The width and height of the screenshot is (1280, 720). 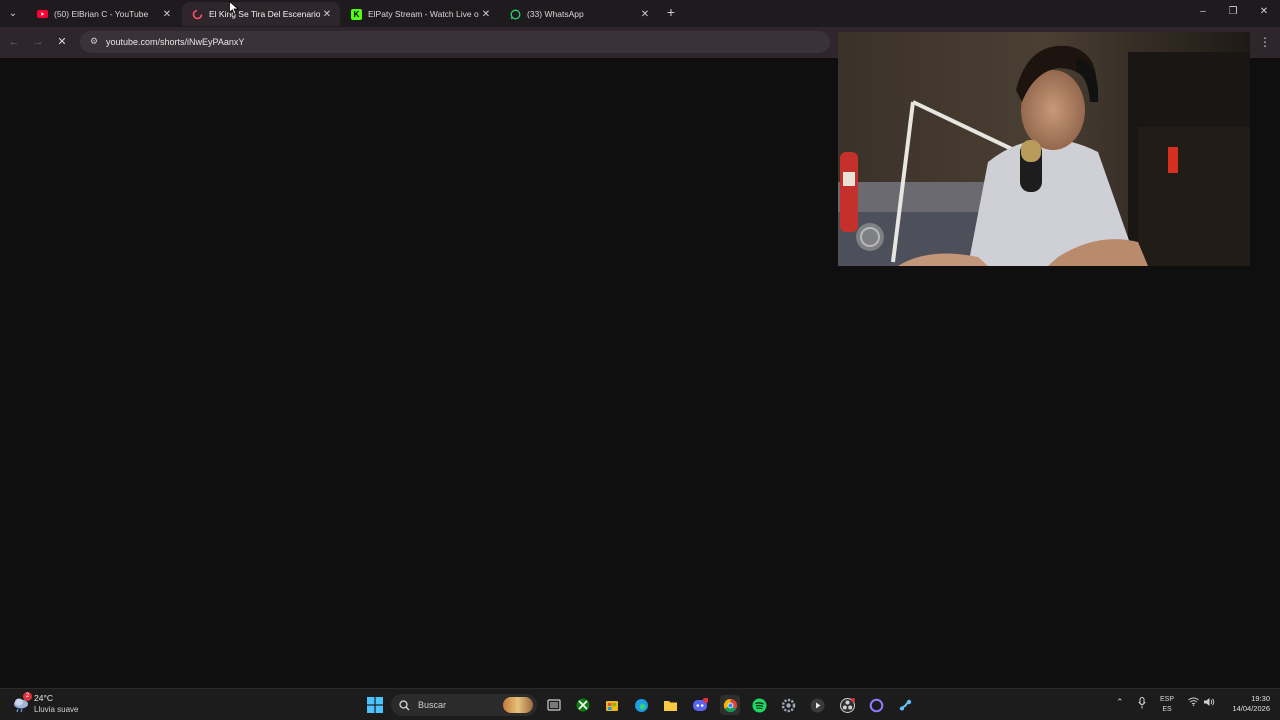 What do you see at coordinates (1167, 705) in the screenshot?
I see `language-indicator: ESP ES` at bounding box center [1167, 705].